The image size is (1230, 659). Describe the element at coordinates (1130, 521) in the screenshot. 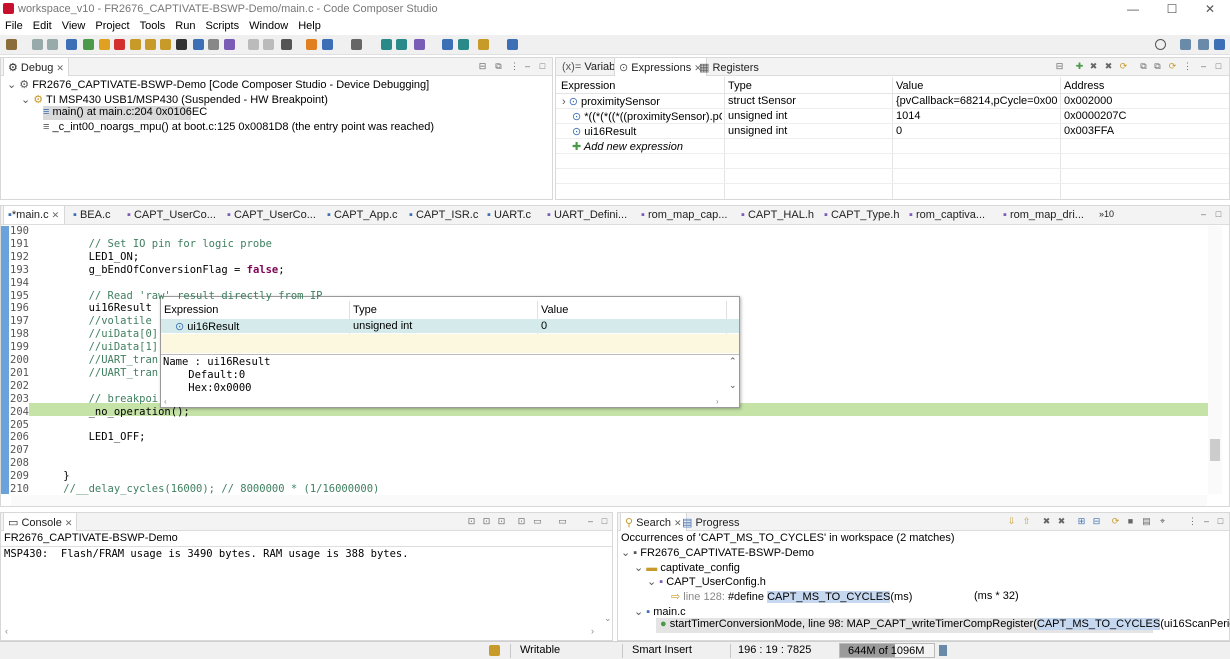

I see `cancel-search-icon: ■` at that location.